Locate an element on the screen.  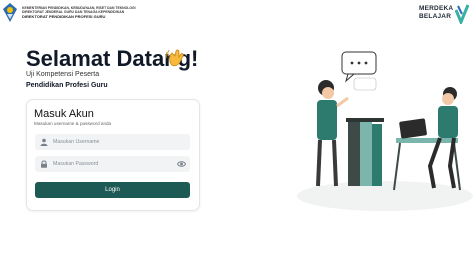
waving-hand-icon is located at coordinates (175, 58).